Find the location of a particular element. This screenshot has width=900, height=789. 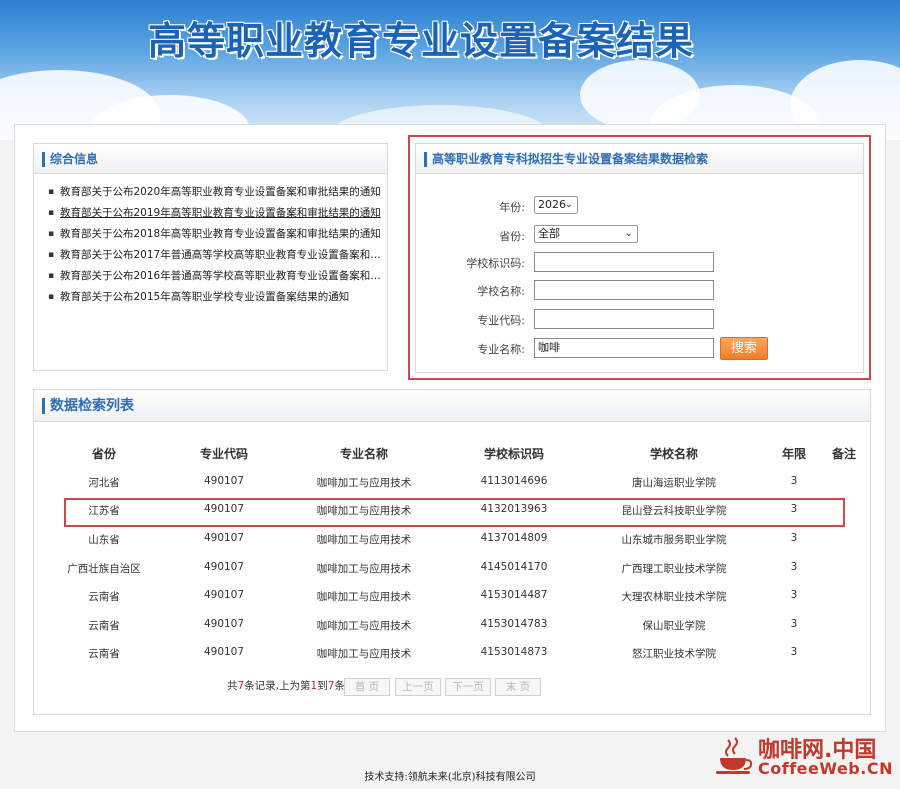

province-row: 省份: 全部 ⌄ is located at coordinates (640, 236).